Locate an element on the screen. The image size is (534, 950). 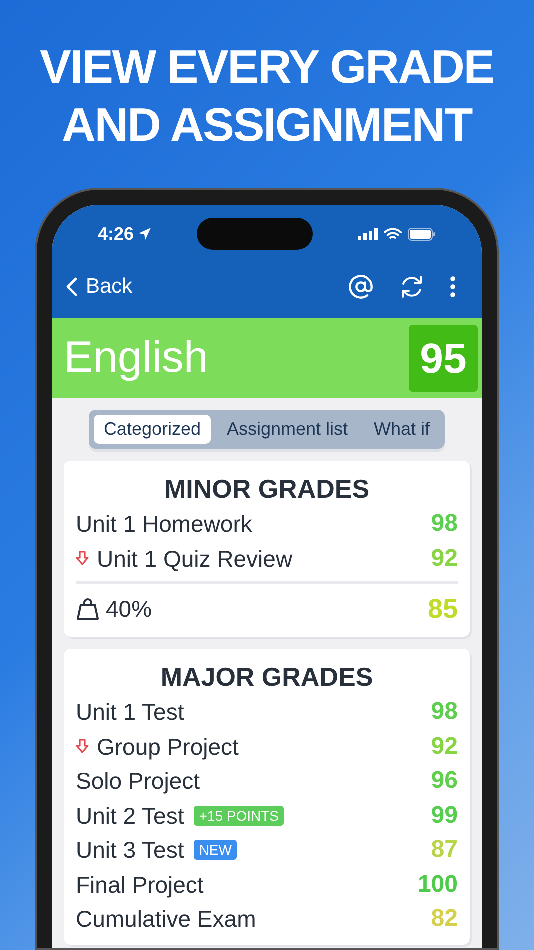
assignment-name: Cumulative Exam is located at coordinates (166, 919).